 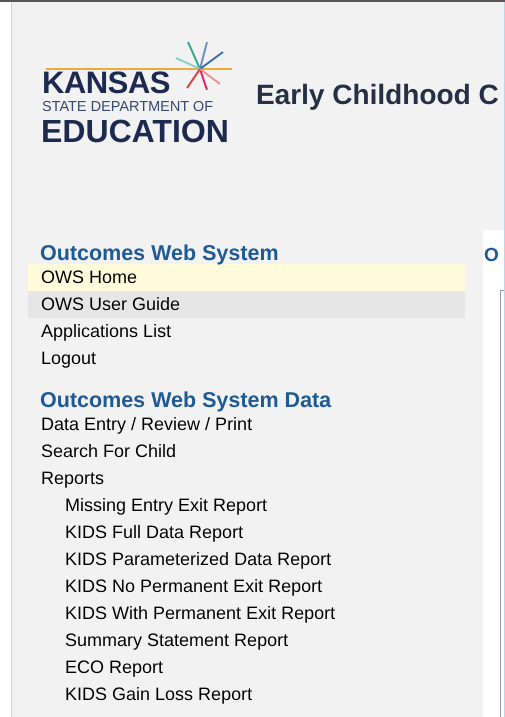 What do you see at coordinates (246, 667) in the screenshot?
I see `nav-link: ECO Report` at bounding box center [246, 667].